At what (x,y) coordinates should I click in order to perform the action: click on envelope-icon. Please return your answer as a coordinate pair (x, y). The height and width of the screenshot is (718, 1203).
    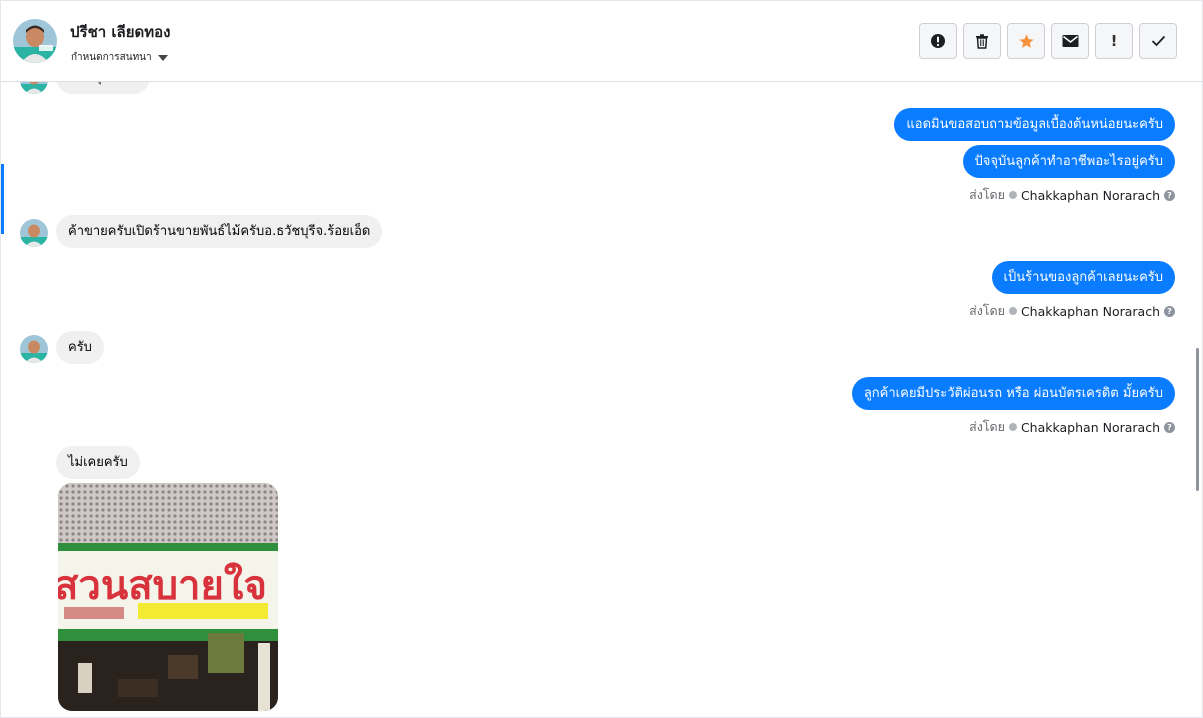
    Looking at the image, I should click on (1070, 41).